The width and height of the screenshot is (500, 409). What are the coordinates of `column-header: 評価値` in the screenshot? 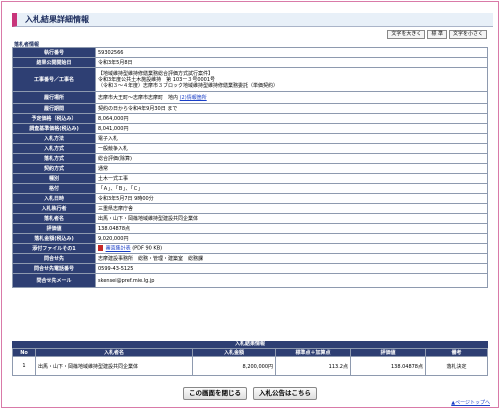 It's located at (388, 352).